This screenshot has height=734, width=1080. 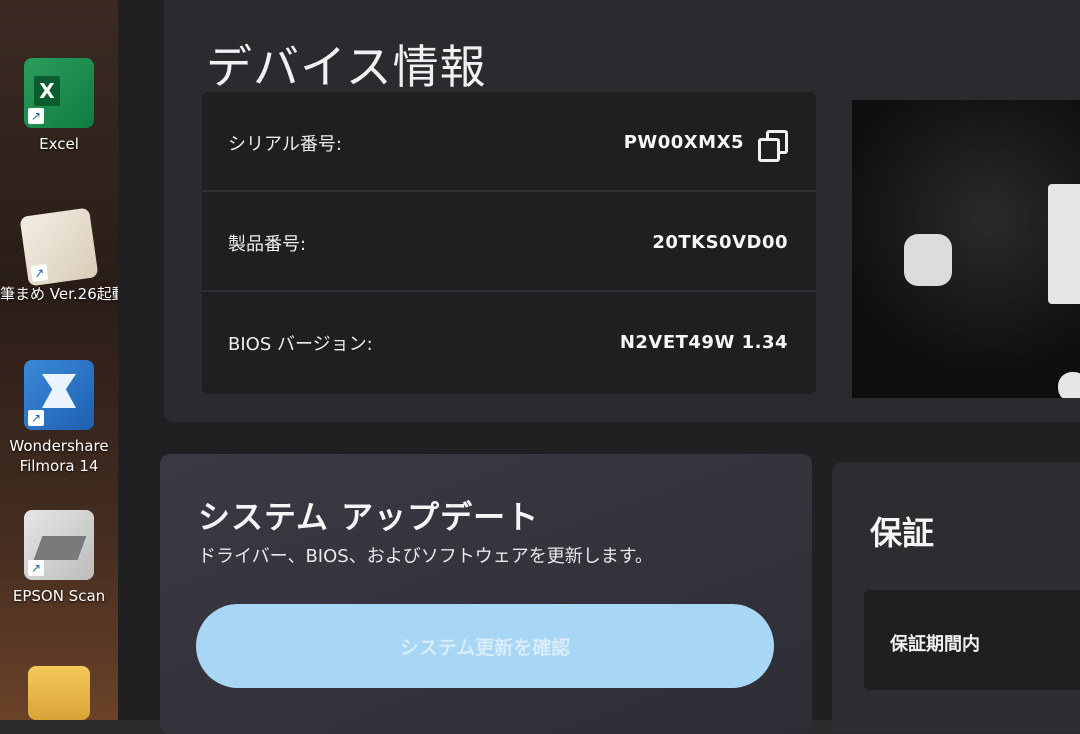 I want to click on product-number-row: 製品番号: 20TKS0VD00, so click(x=509, y=242).